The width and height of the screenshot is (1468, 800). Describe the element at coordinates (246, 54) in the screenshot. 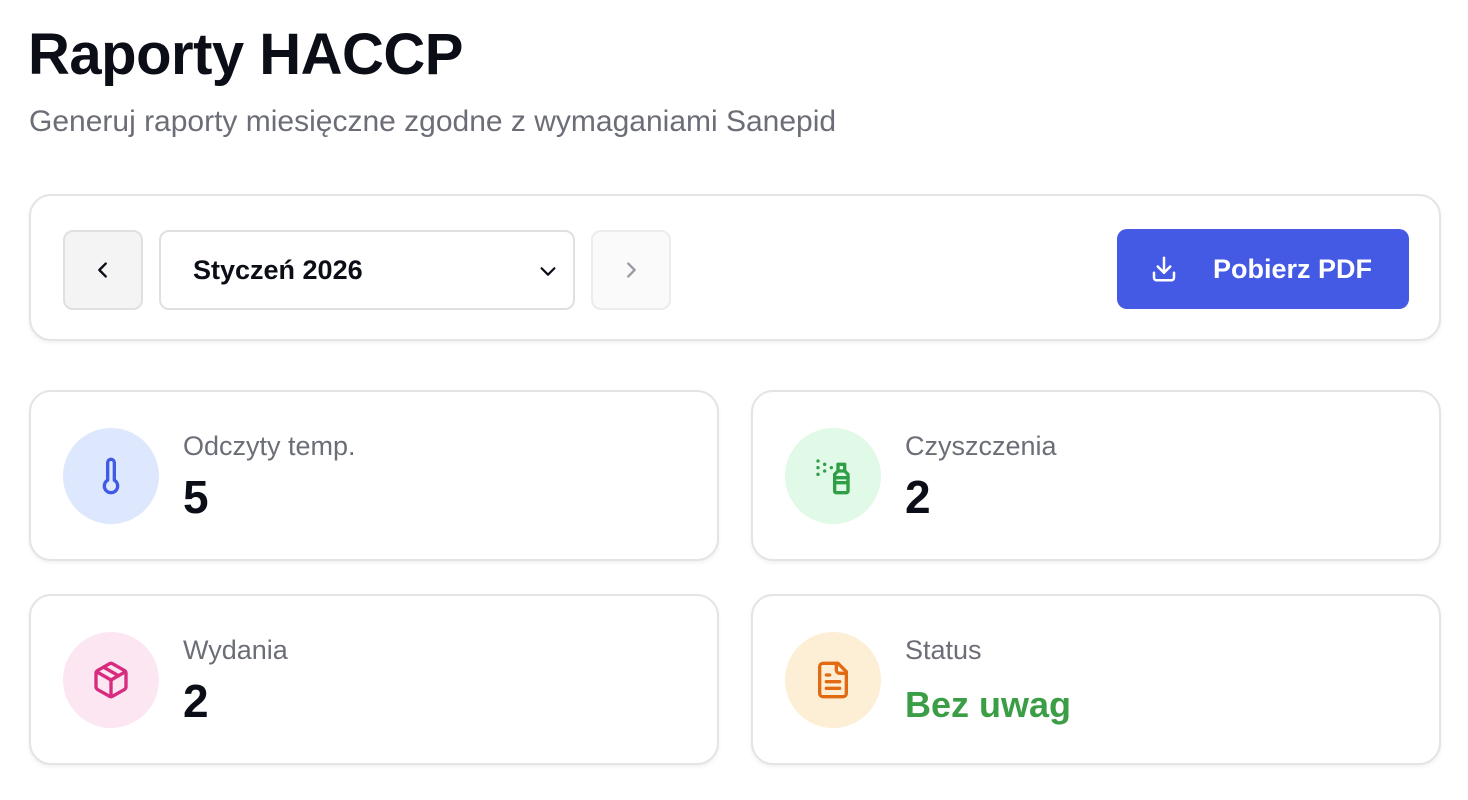

I see `page-title: Raporty HACCP` at that location.